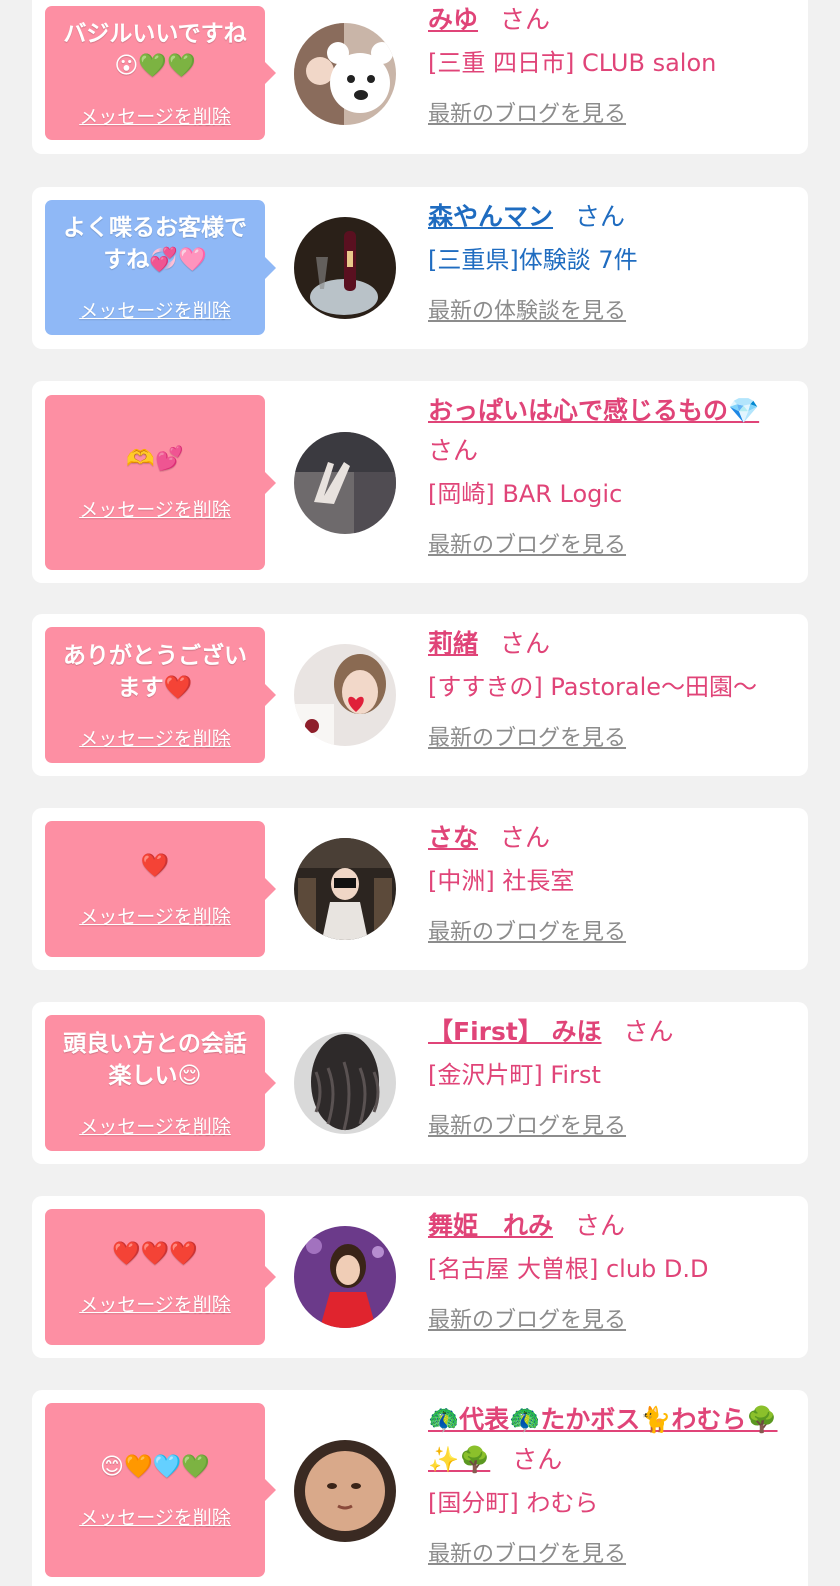 Image resolution: width=840 pixels, height=1586 pixels. I want to click on entry-info: 舞姫 れみ さん [名古屋 大曽根] club D.D 最新のブログを見る, so click(611, 1271).